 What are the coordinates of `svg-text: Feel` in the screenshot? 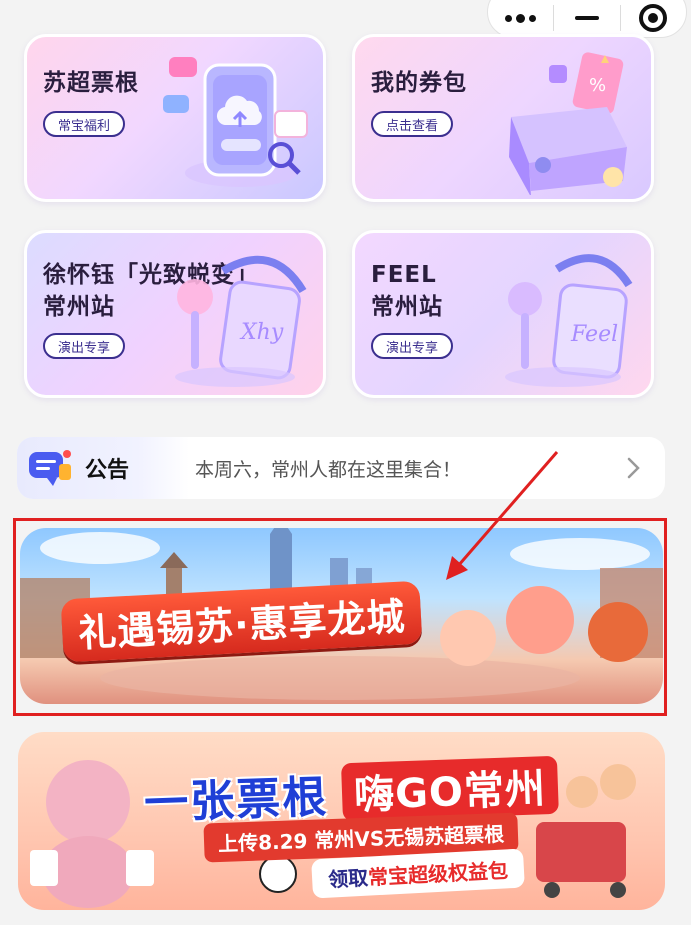 It's located at (594, 334).